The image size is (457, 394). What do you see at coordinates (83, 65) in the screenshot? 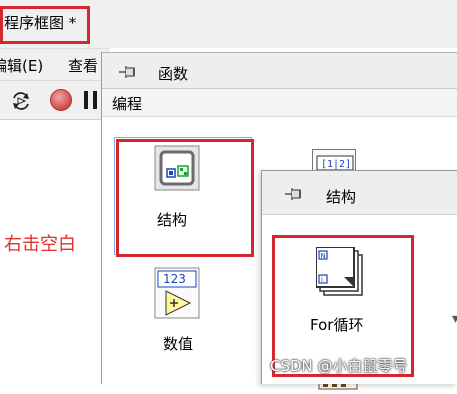
I see `menu-view: 查看` at bounding box center [83, 65].